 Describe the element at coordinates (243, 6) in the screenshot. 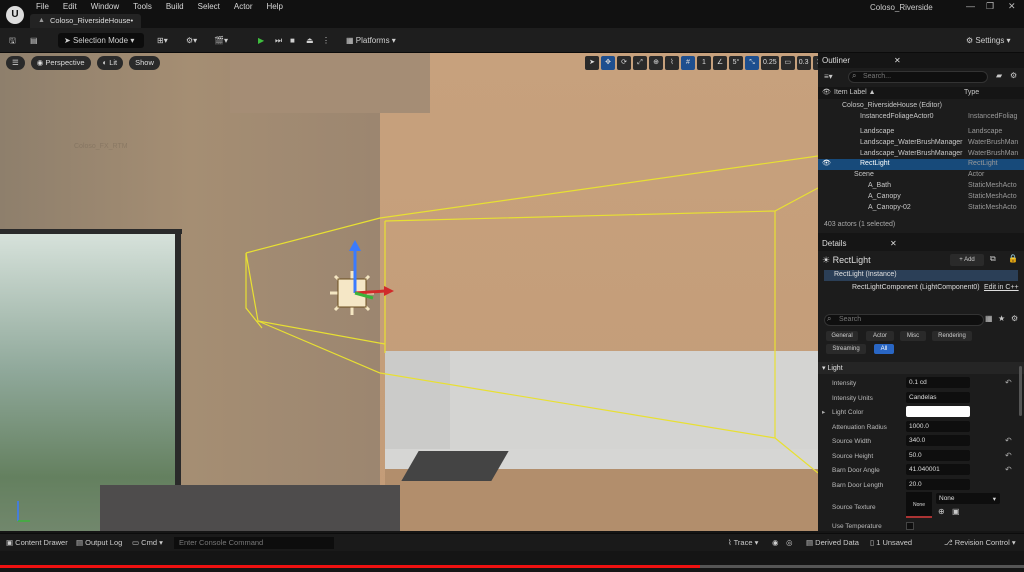

I see `menu-actor: Actor` at that location.